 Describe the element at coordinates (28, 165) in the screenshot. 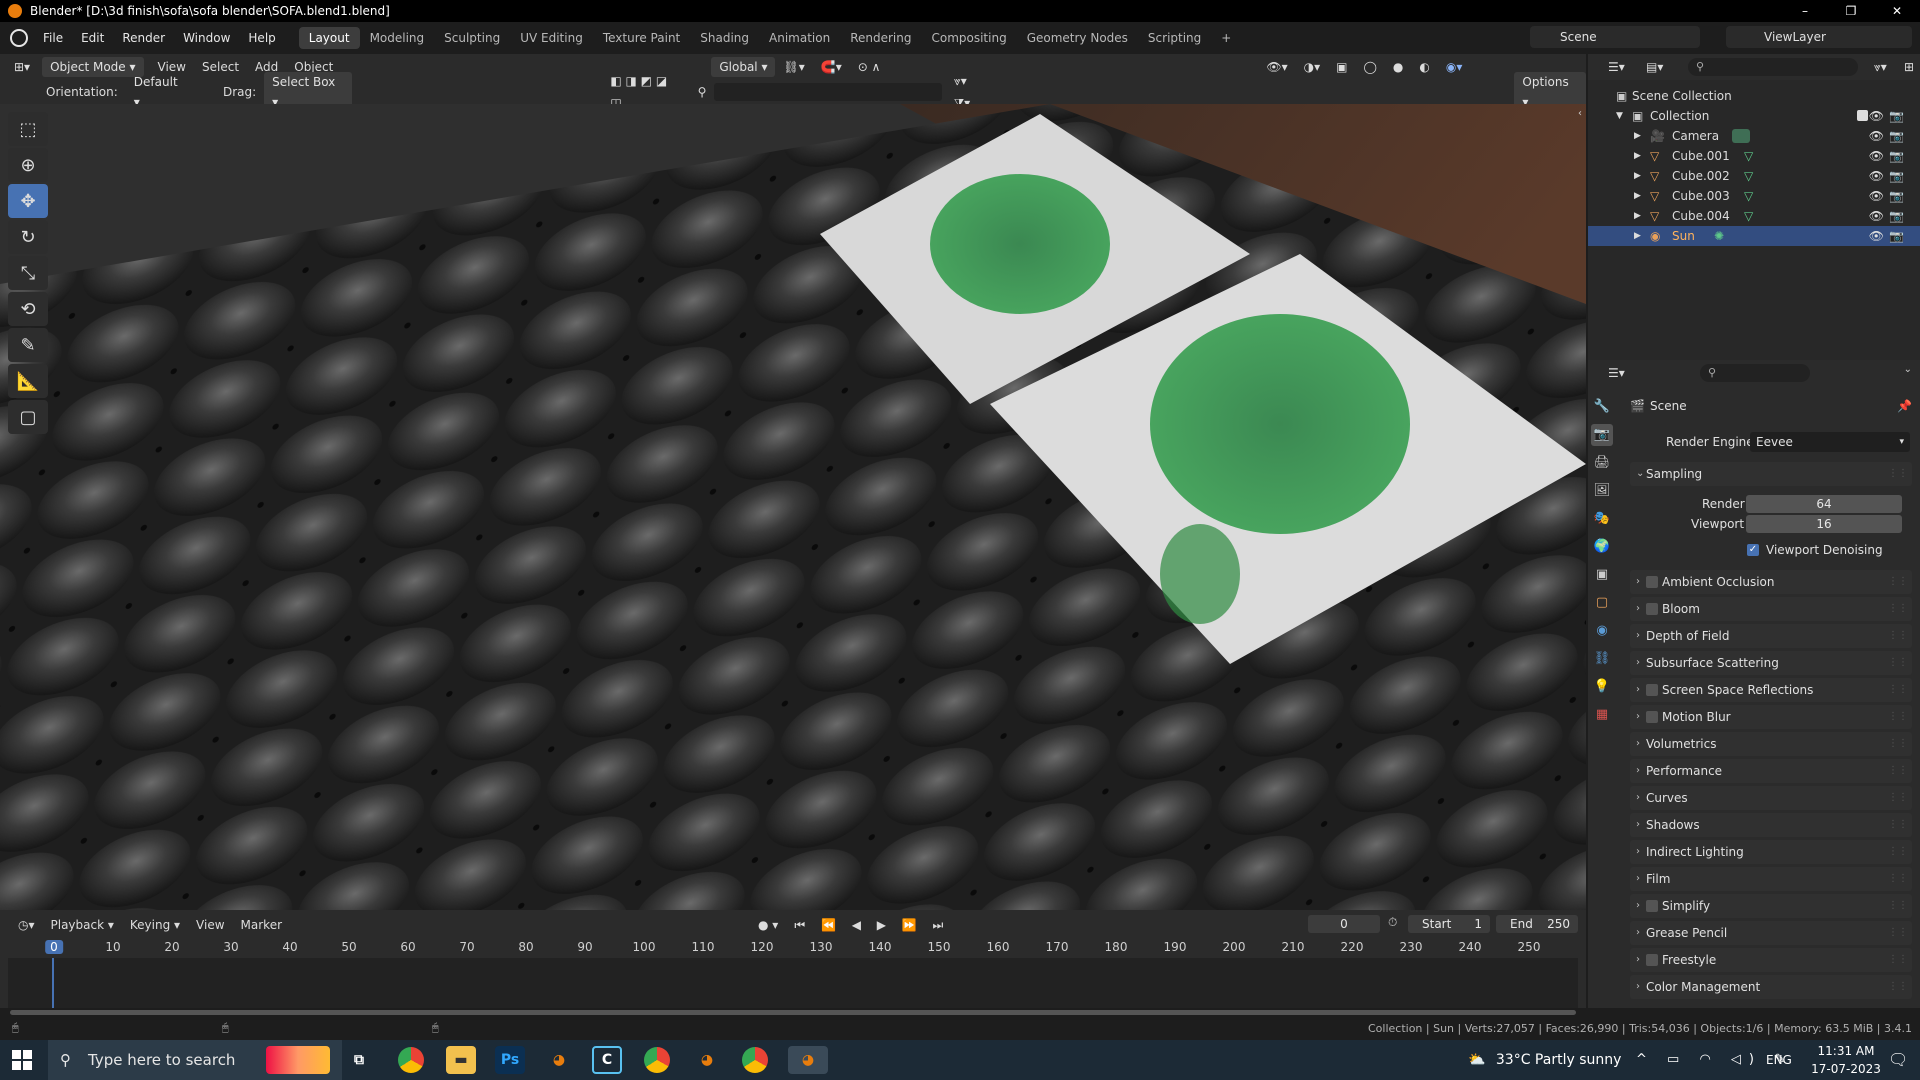

I see `cursor-tool-icon: ⊕` at that location.